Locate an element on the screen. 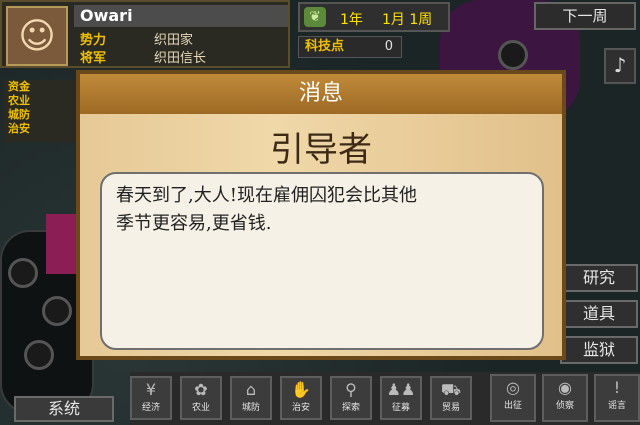  explore-button: ⚲ 探索 is located at coordinates (351, 398).